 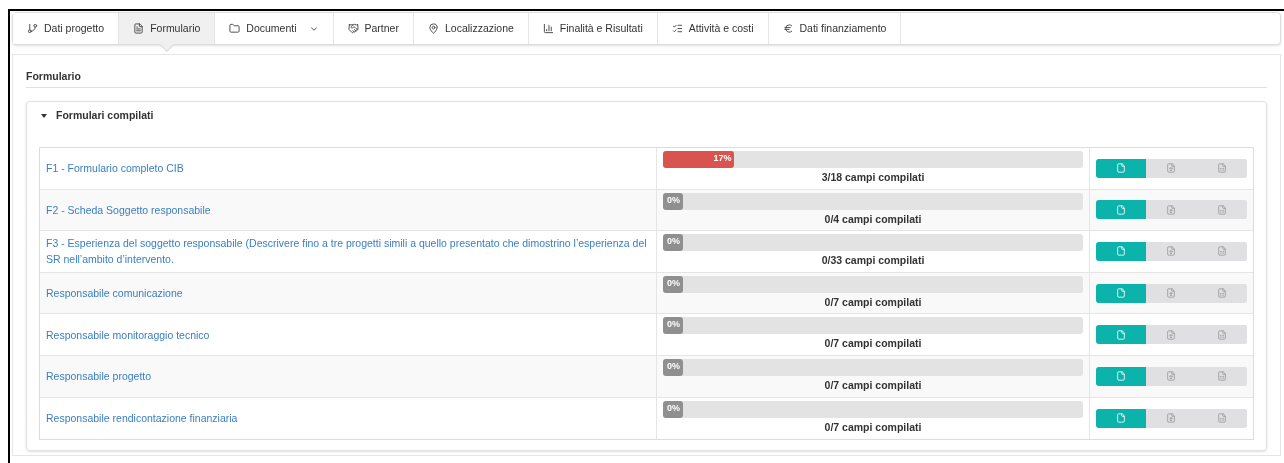 I want to click on euro-icon, so click(x=788, y=28).